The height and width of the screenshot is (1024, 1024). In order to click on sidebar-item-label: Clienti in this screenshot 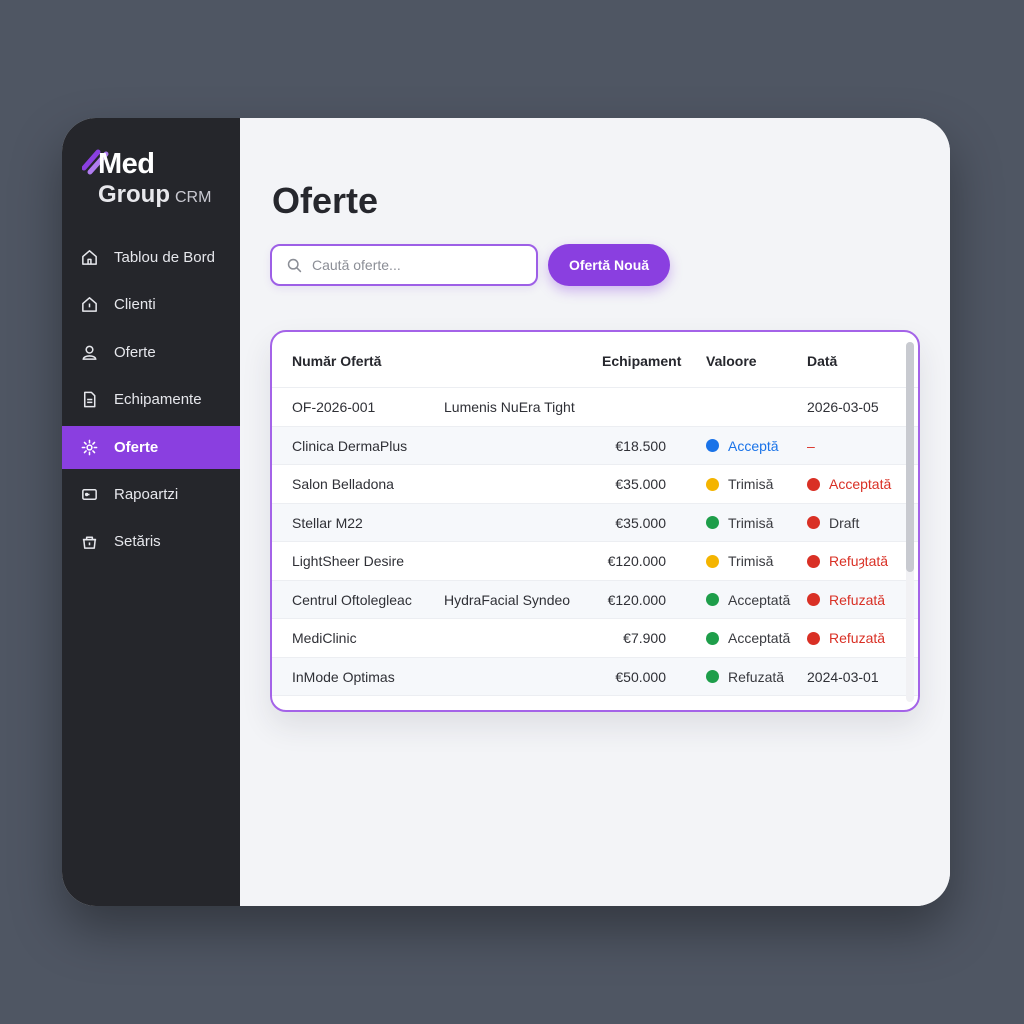, I will do `click(135, 305)`.